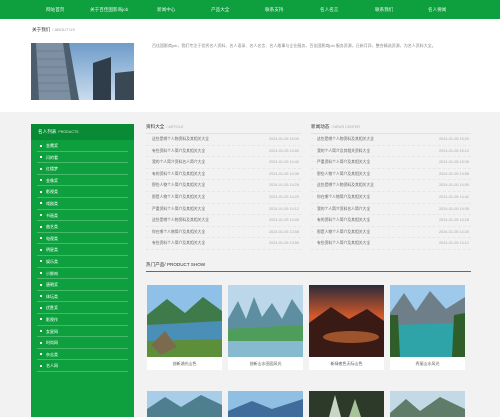  What do you see at coordinates (223, 244) in the screenshot?
I see `list-item: · 有些资料个人简介及其相关大全 2024-01-05 13:50` at bounding box center [223, 244].